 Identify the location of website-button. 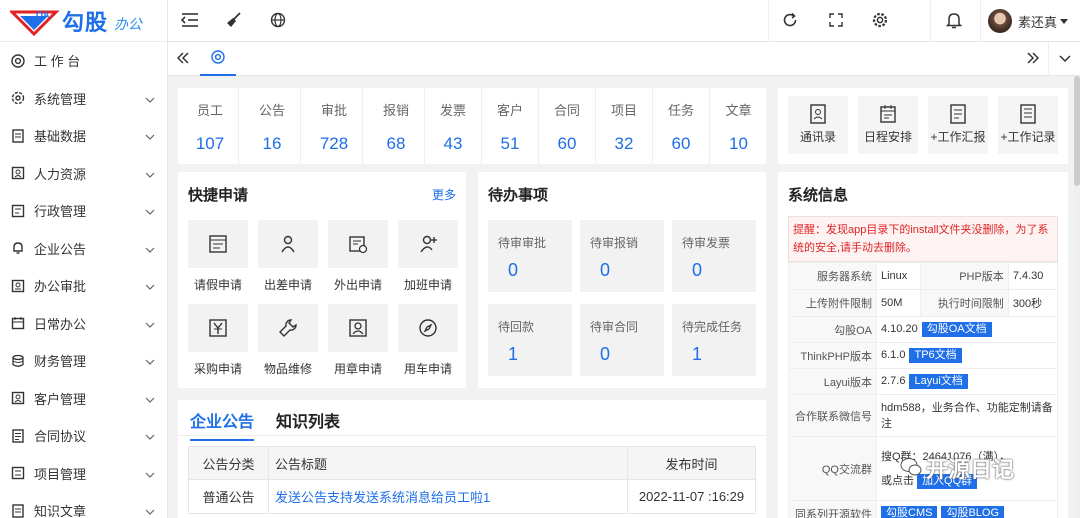
(278, 21).